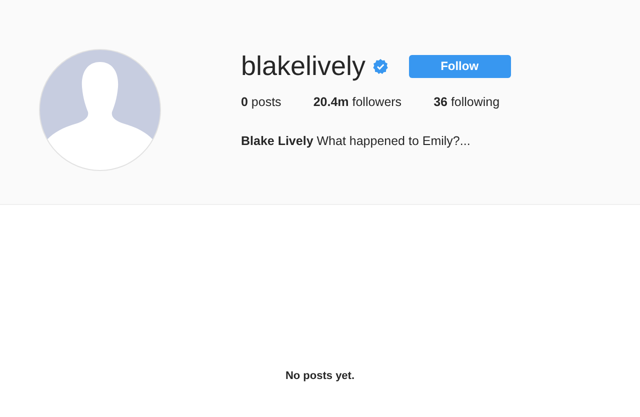 Image resolution: width=640 pixels, height=417 pixels. I want to click on empty-message: No posts yet., so click(320, 376).